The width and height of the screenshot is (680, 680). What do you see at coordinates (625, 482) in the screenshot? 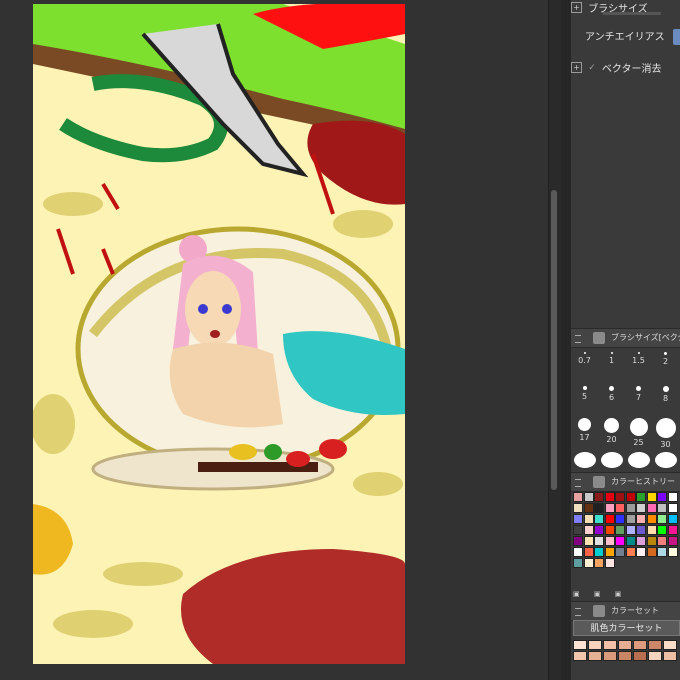
I see `color-history-header: カラーヒストリー` at bounding box center [625, 482].